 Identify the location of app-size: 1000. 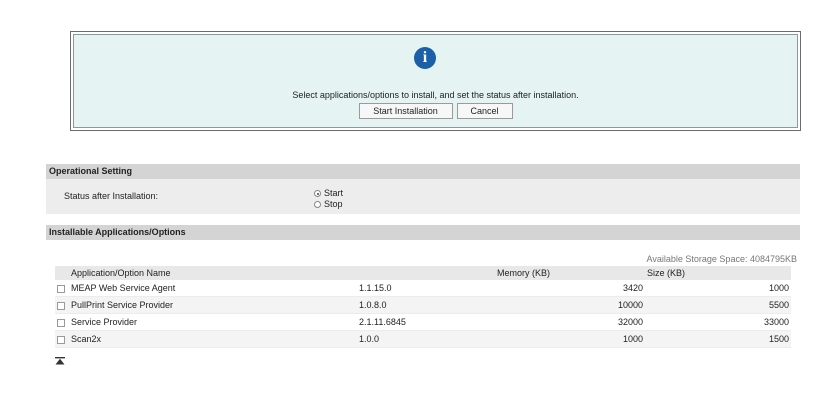
(718, 288).